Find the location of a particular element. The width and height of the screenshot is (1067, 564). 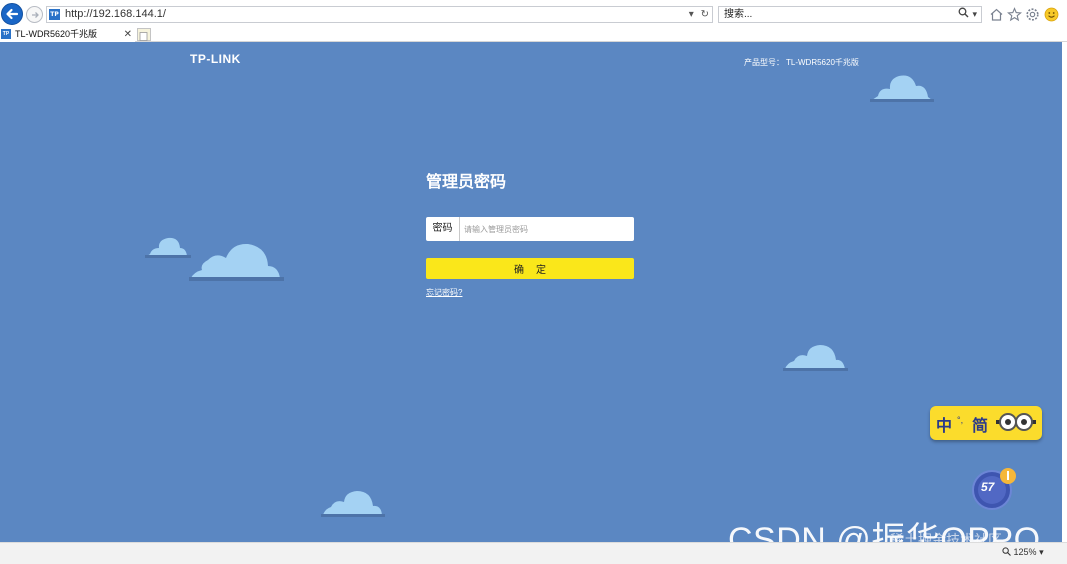

gear-icon is located at coordinates (1032, 14).